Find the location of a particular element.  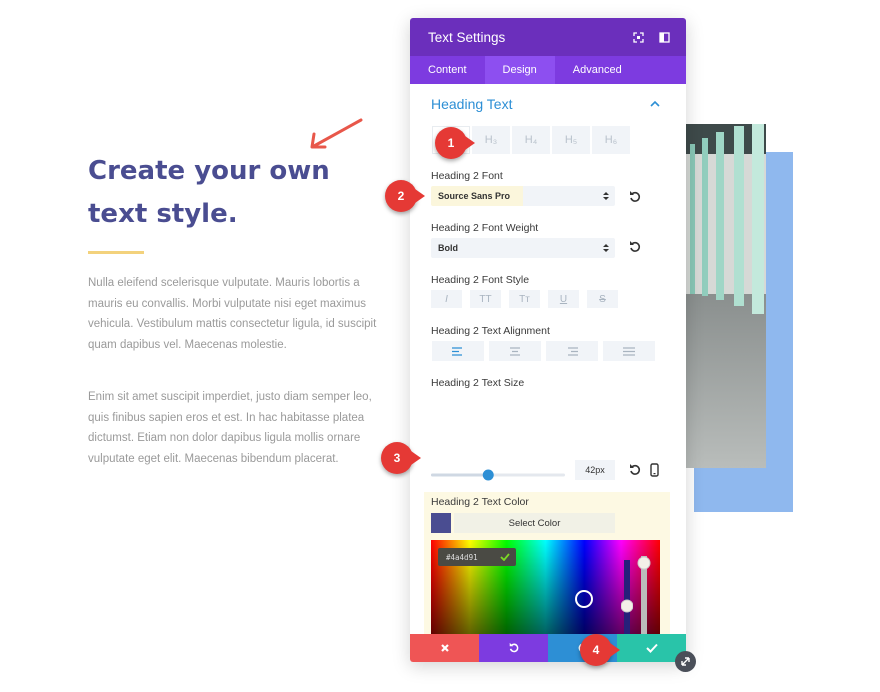

select-color-button: Select Color is located at coordinates (534, 523).